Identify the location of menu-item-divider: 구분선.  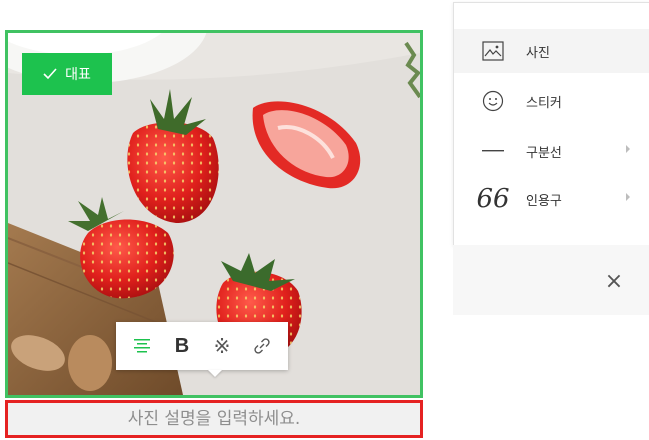
(551, 151).